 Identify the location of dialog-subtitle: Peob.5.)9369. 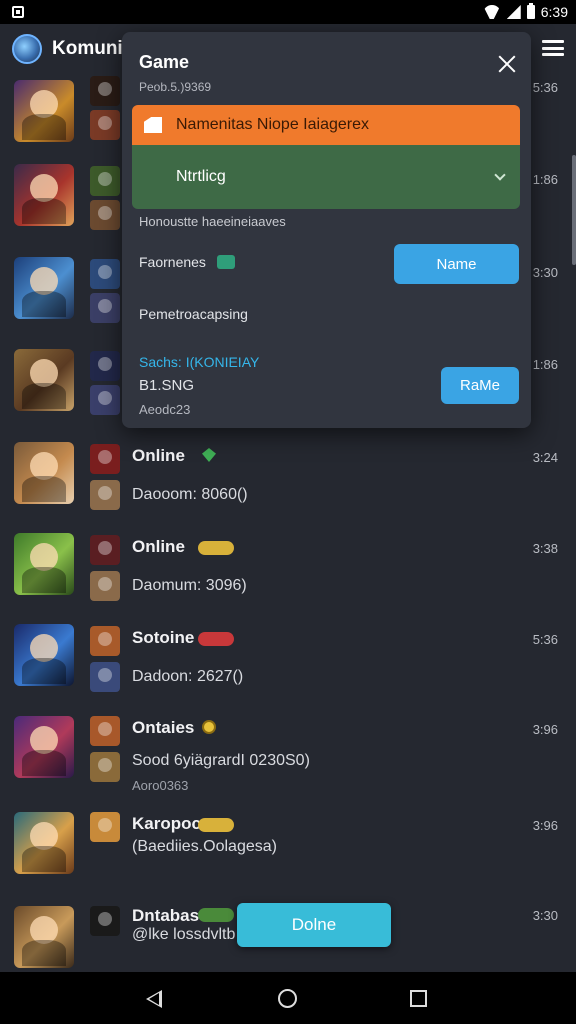
(175, 87).